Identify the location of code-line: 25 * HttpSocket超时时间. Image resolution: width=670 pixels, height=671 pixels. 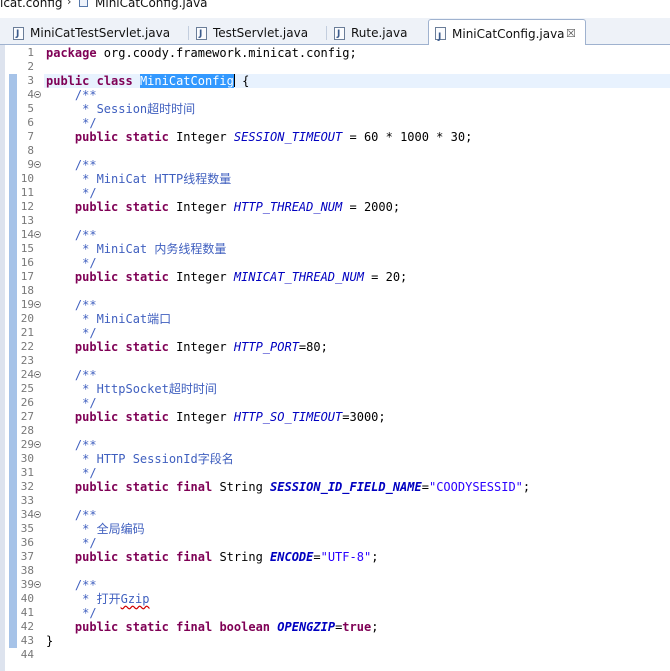
(335, 389).